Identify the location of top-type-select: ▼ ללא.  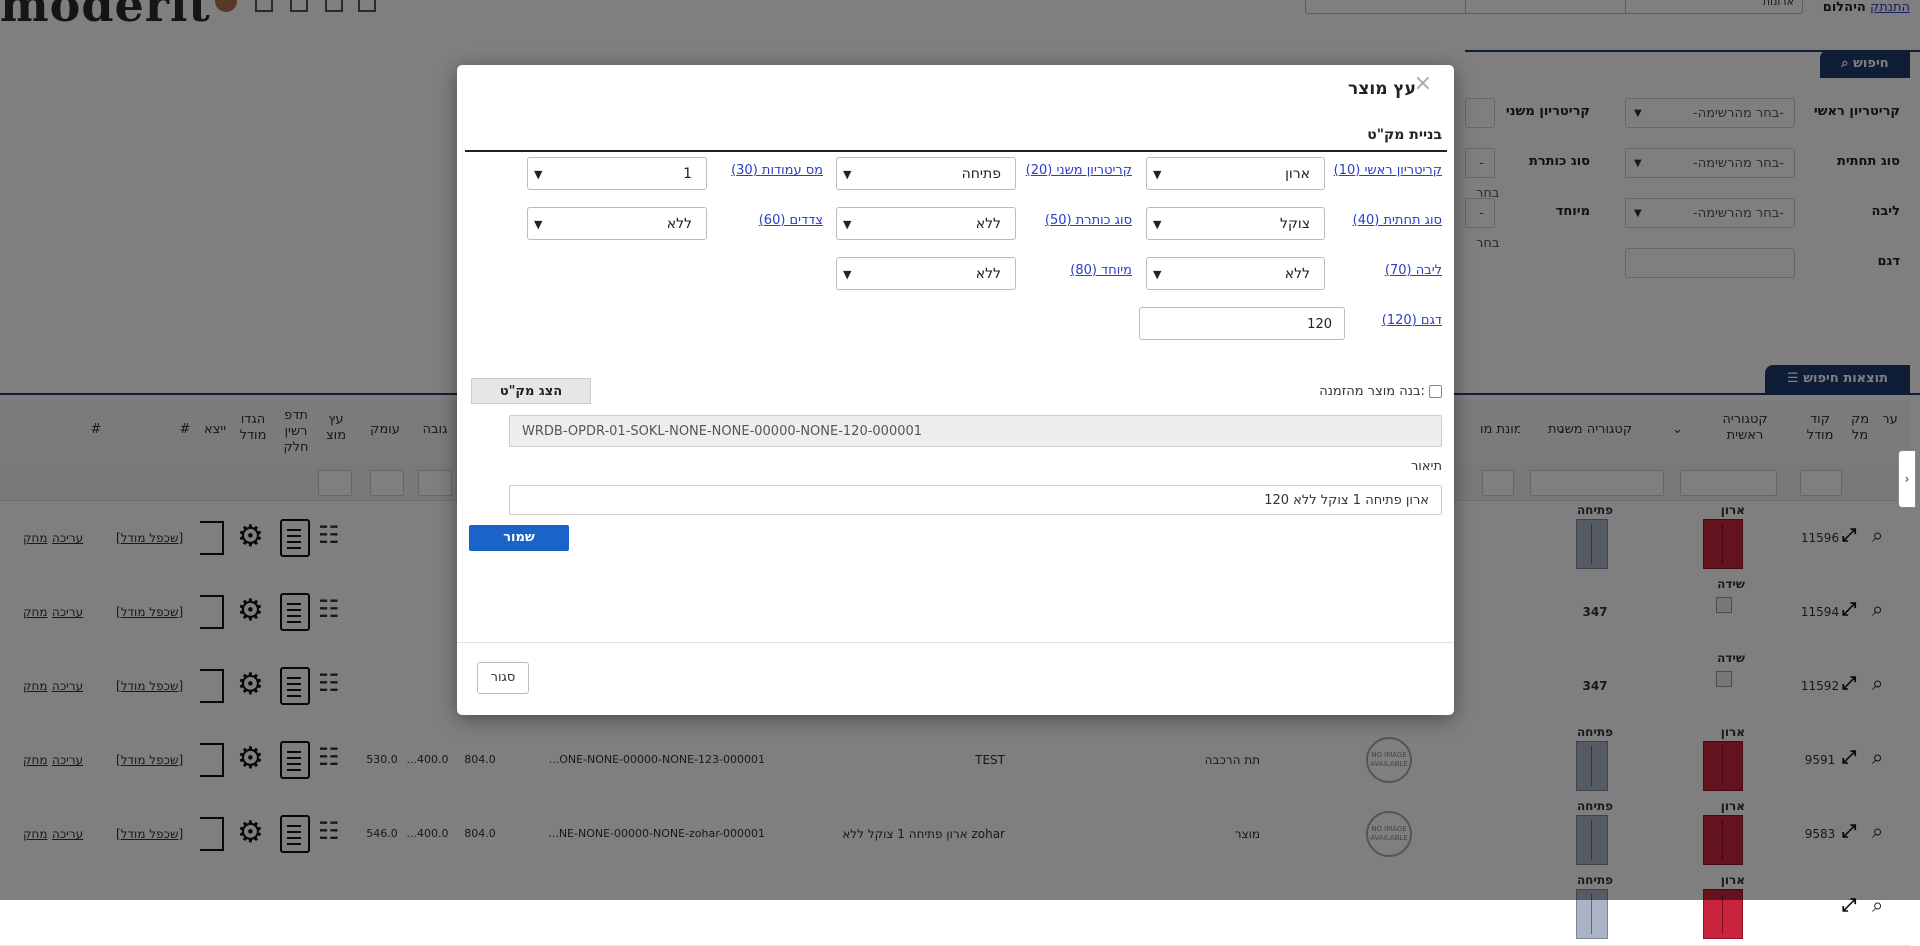
(926, 223).